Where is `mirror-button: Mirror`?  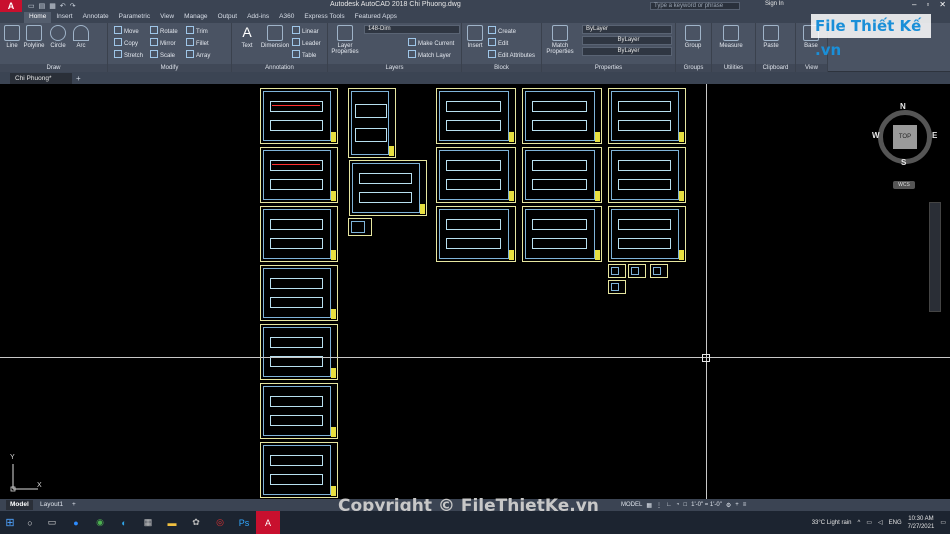
mirror-button: Mirror is located at coordinates (163, 42).